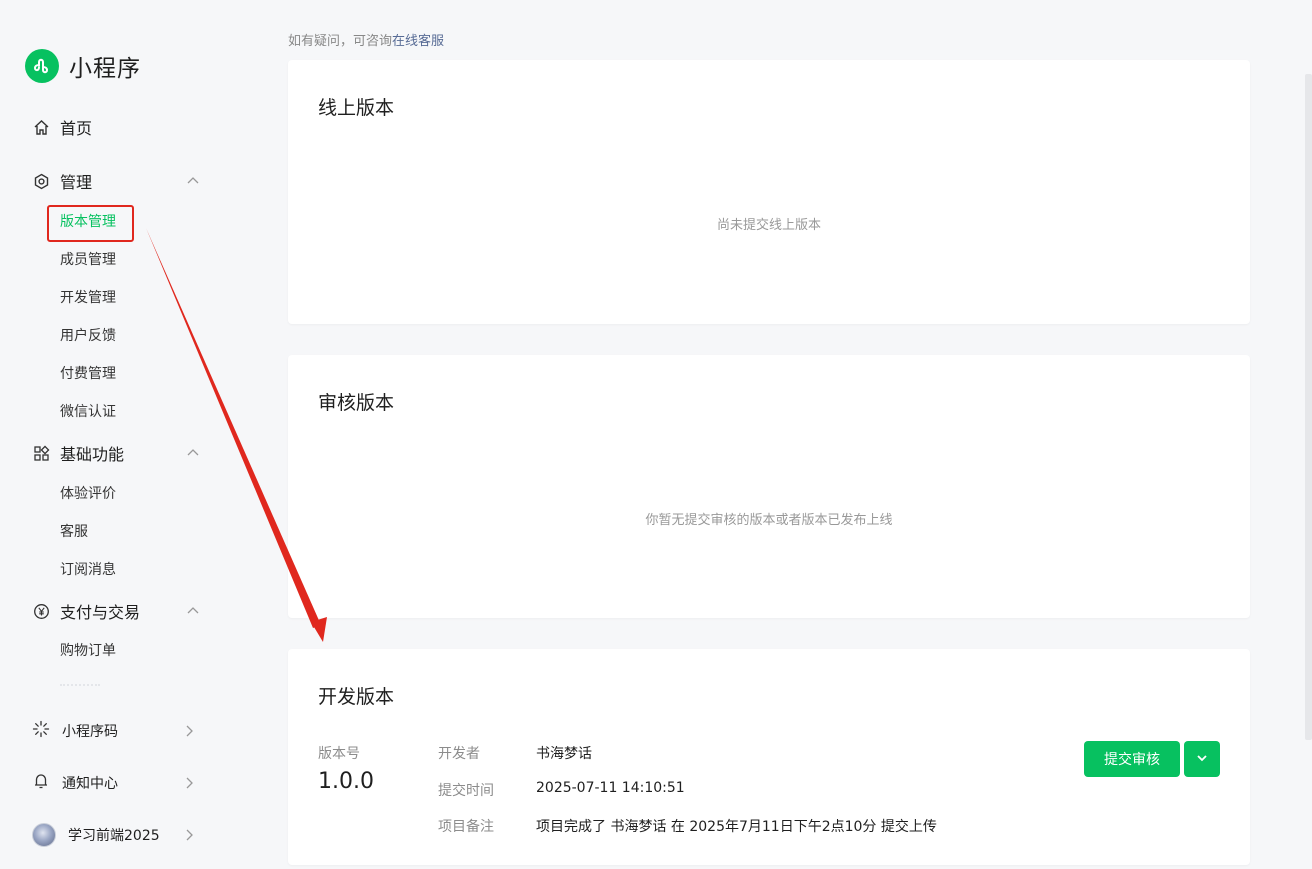 This screenshot has width=1312, height=869. I want to click on submit-time-label: 提交时间, so click(466, 791).